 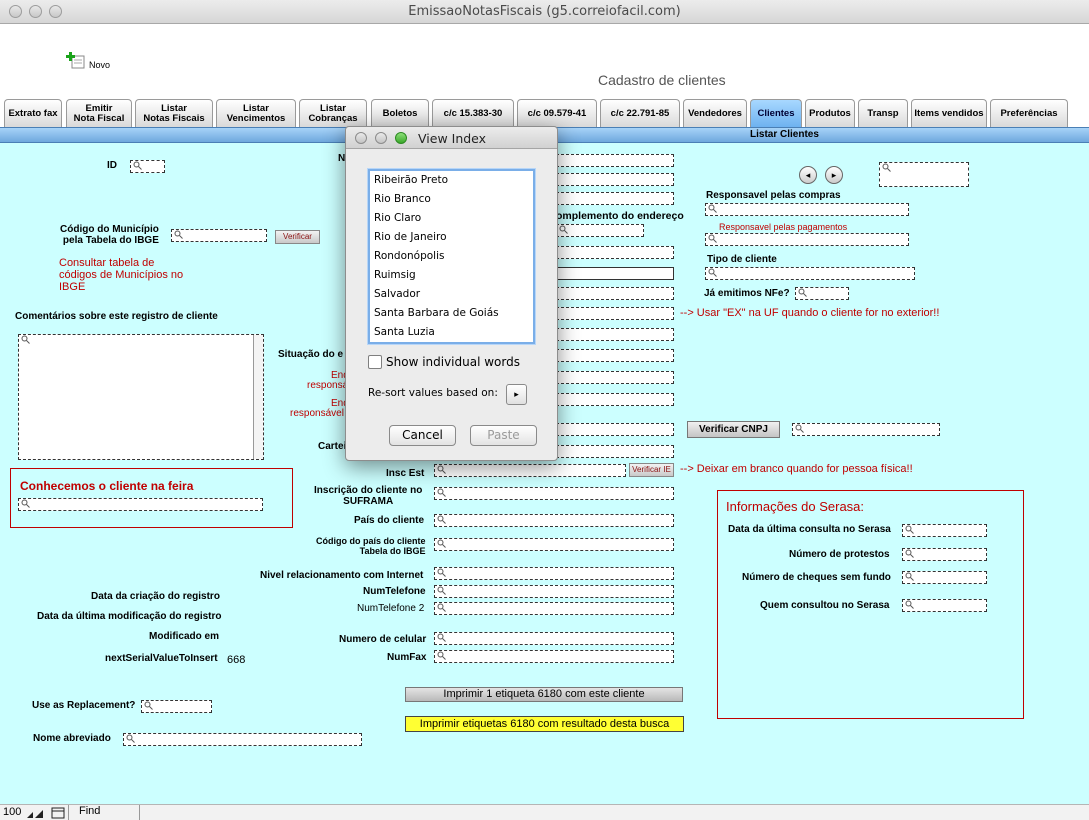 What do you see at coordinates (174, 113) in the screenshot?
I see `tab-listar-notas-fiscais: Listar Notas Fiscais` at bounding box center [174, 113].